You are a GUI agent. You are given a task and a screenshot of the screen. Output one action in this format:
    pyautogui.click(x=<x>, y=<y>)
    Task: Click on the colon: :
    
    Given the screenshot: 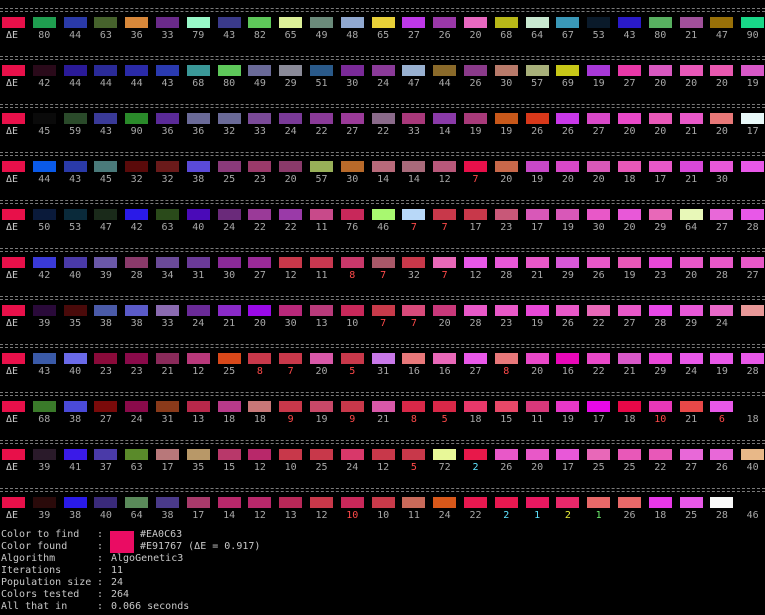 What is the action you would take?
    pyautogui.click(x=100, y=534)
    